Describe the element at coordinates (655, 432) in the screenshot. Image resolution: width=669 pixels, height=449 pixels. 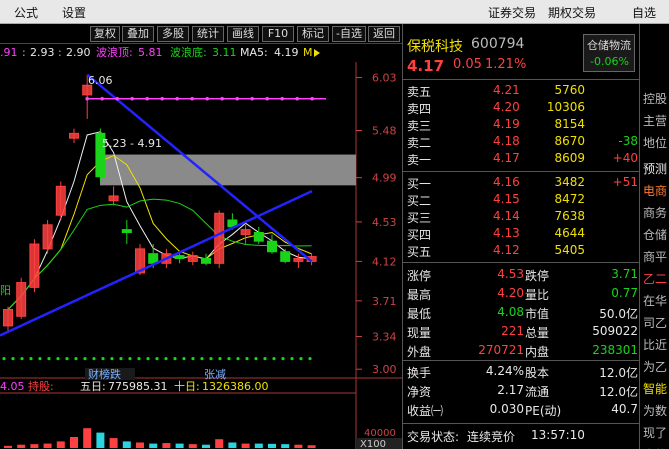
I see `side-item: 现了` at that location.